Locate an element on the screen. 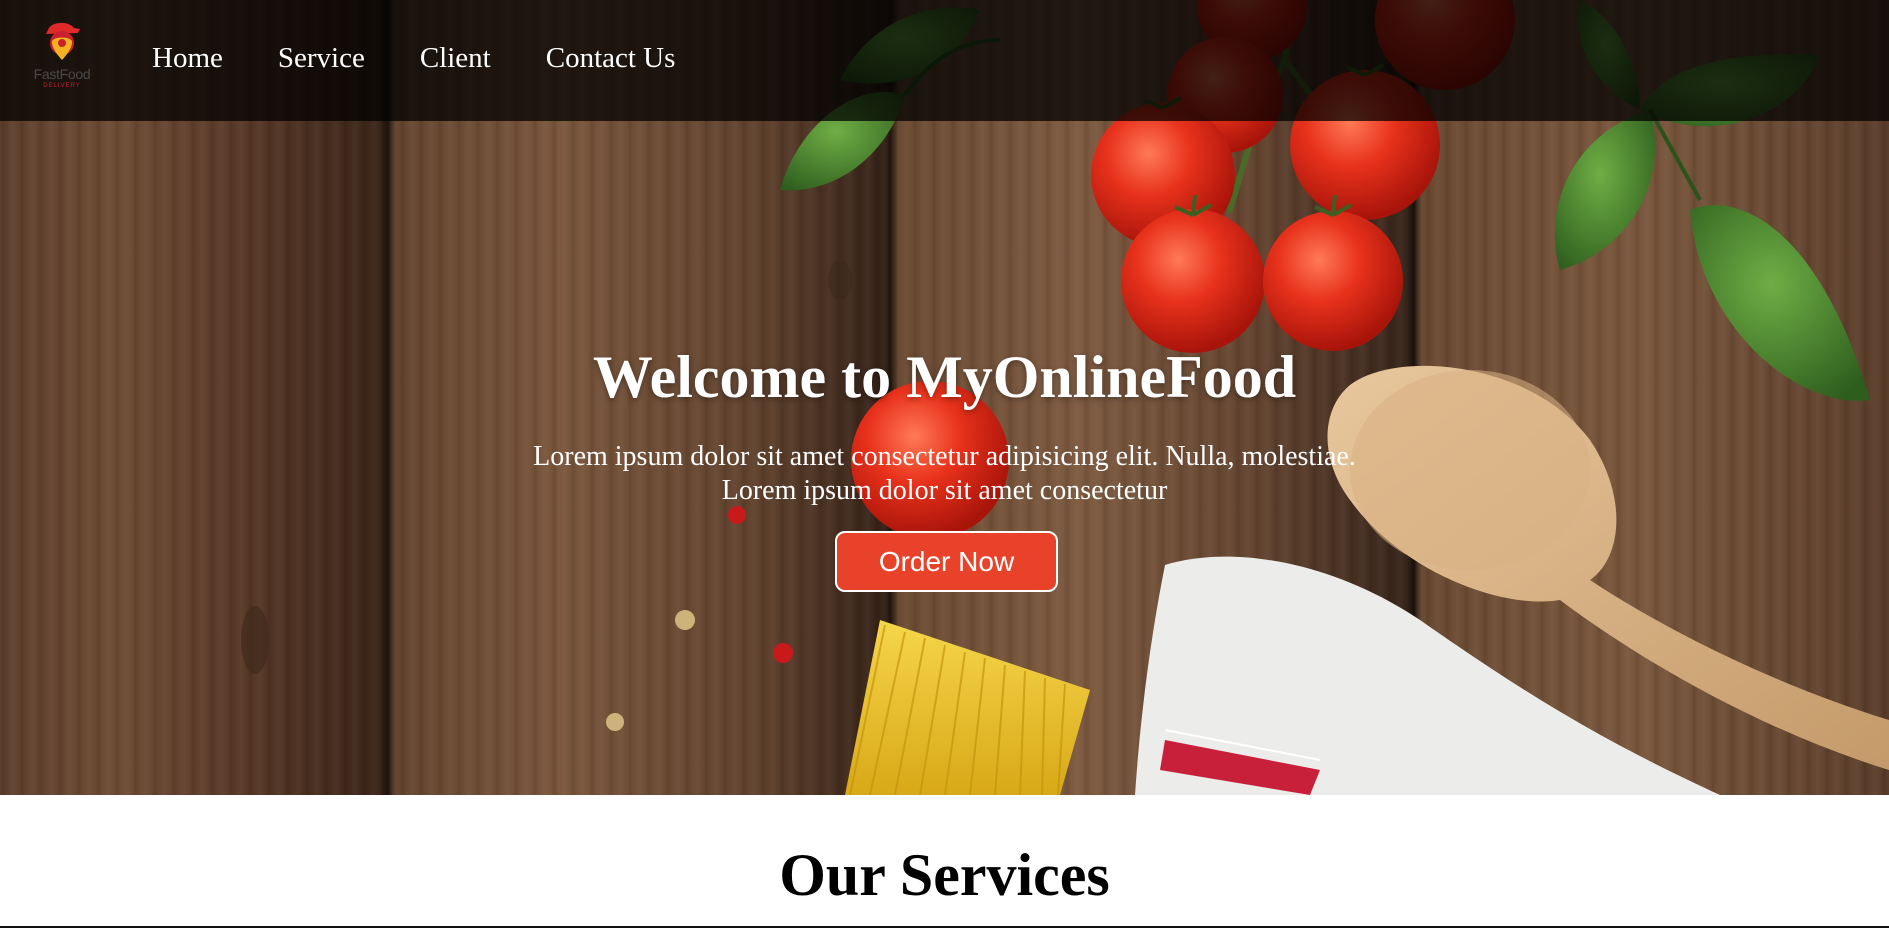 This screenshot has height=928, width=1889. order-now-button: Order Now is located at coordinates (946, 561).